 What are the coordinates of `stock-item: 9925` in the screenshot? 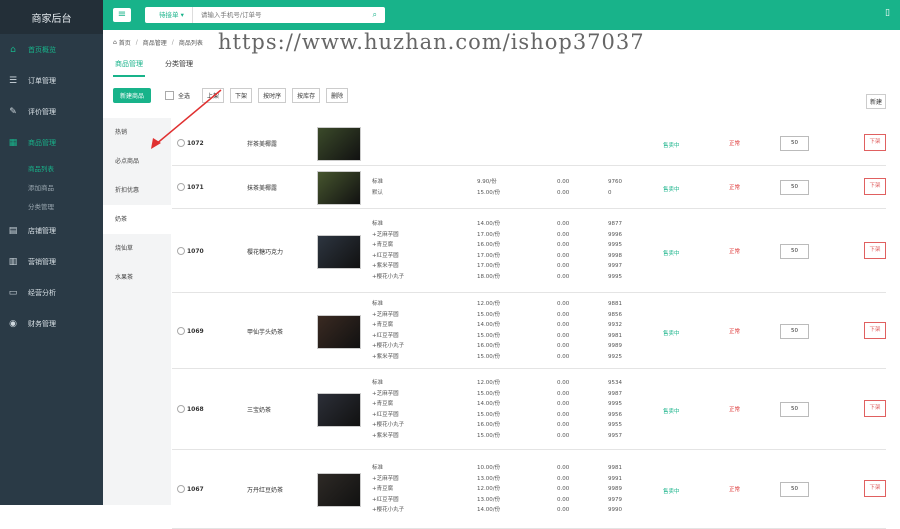 It's located at (615, 356).